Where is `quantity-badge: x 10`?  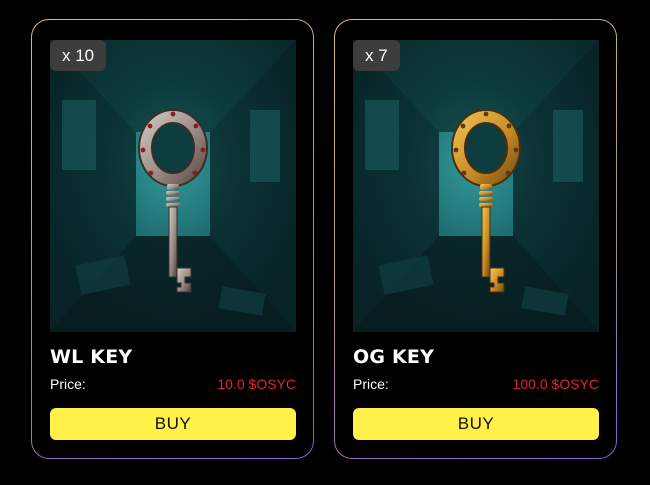
quantity-badge: x 10 is located at coordinates (78, 55).